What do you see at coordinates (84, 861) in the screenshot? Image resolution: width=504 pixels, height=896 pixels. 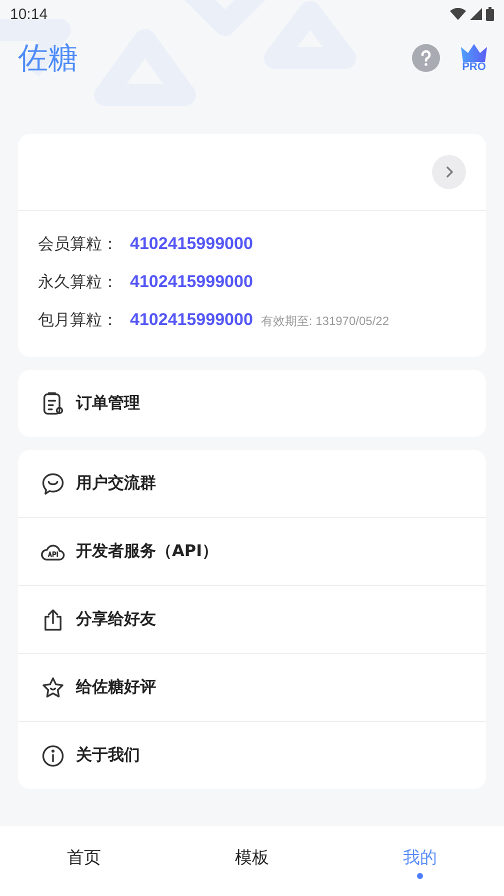 I see `nav-tab: 首页` at bounding box center [84, 861].